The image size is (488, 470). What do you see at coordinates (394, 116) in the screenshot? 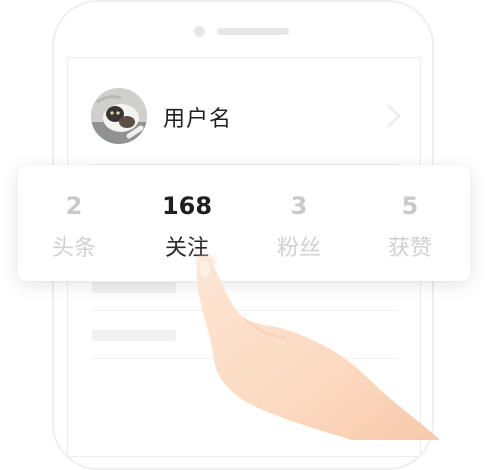
I see `chevron-right-icon` at bounding box center [394, 116].